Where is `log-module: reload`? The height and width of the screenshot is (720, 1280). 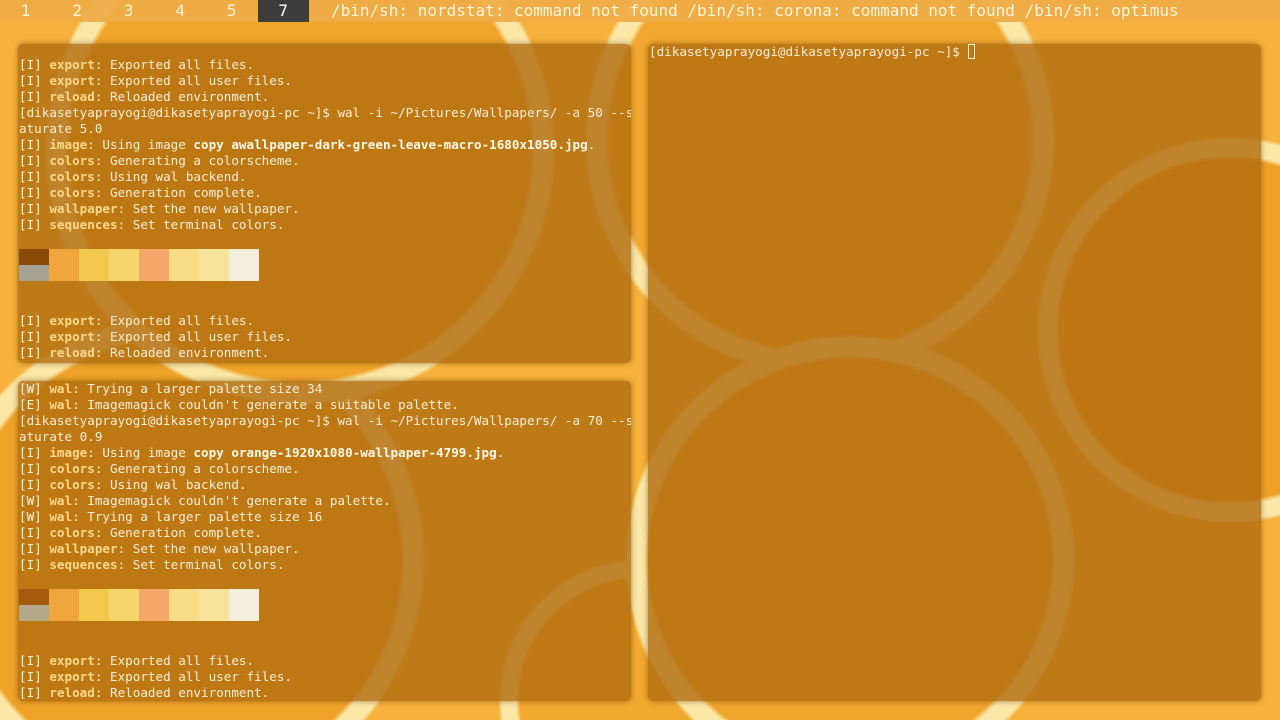 log-module: reload is located at coordinates (72, 96).